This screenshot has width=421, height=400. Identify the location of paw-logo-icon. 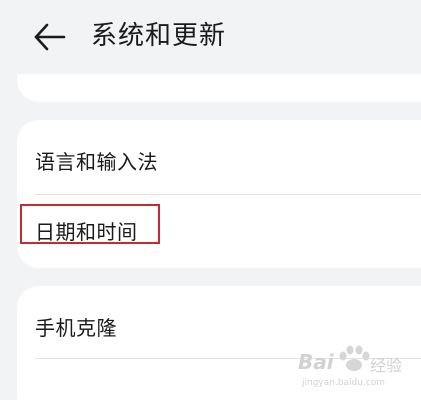
(354, 358).